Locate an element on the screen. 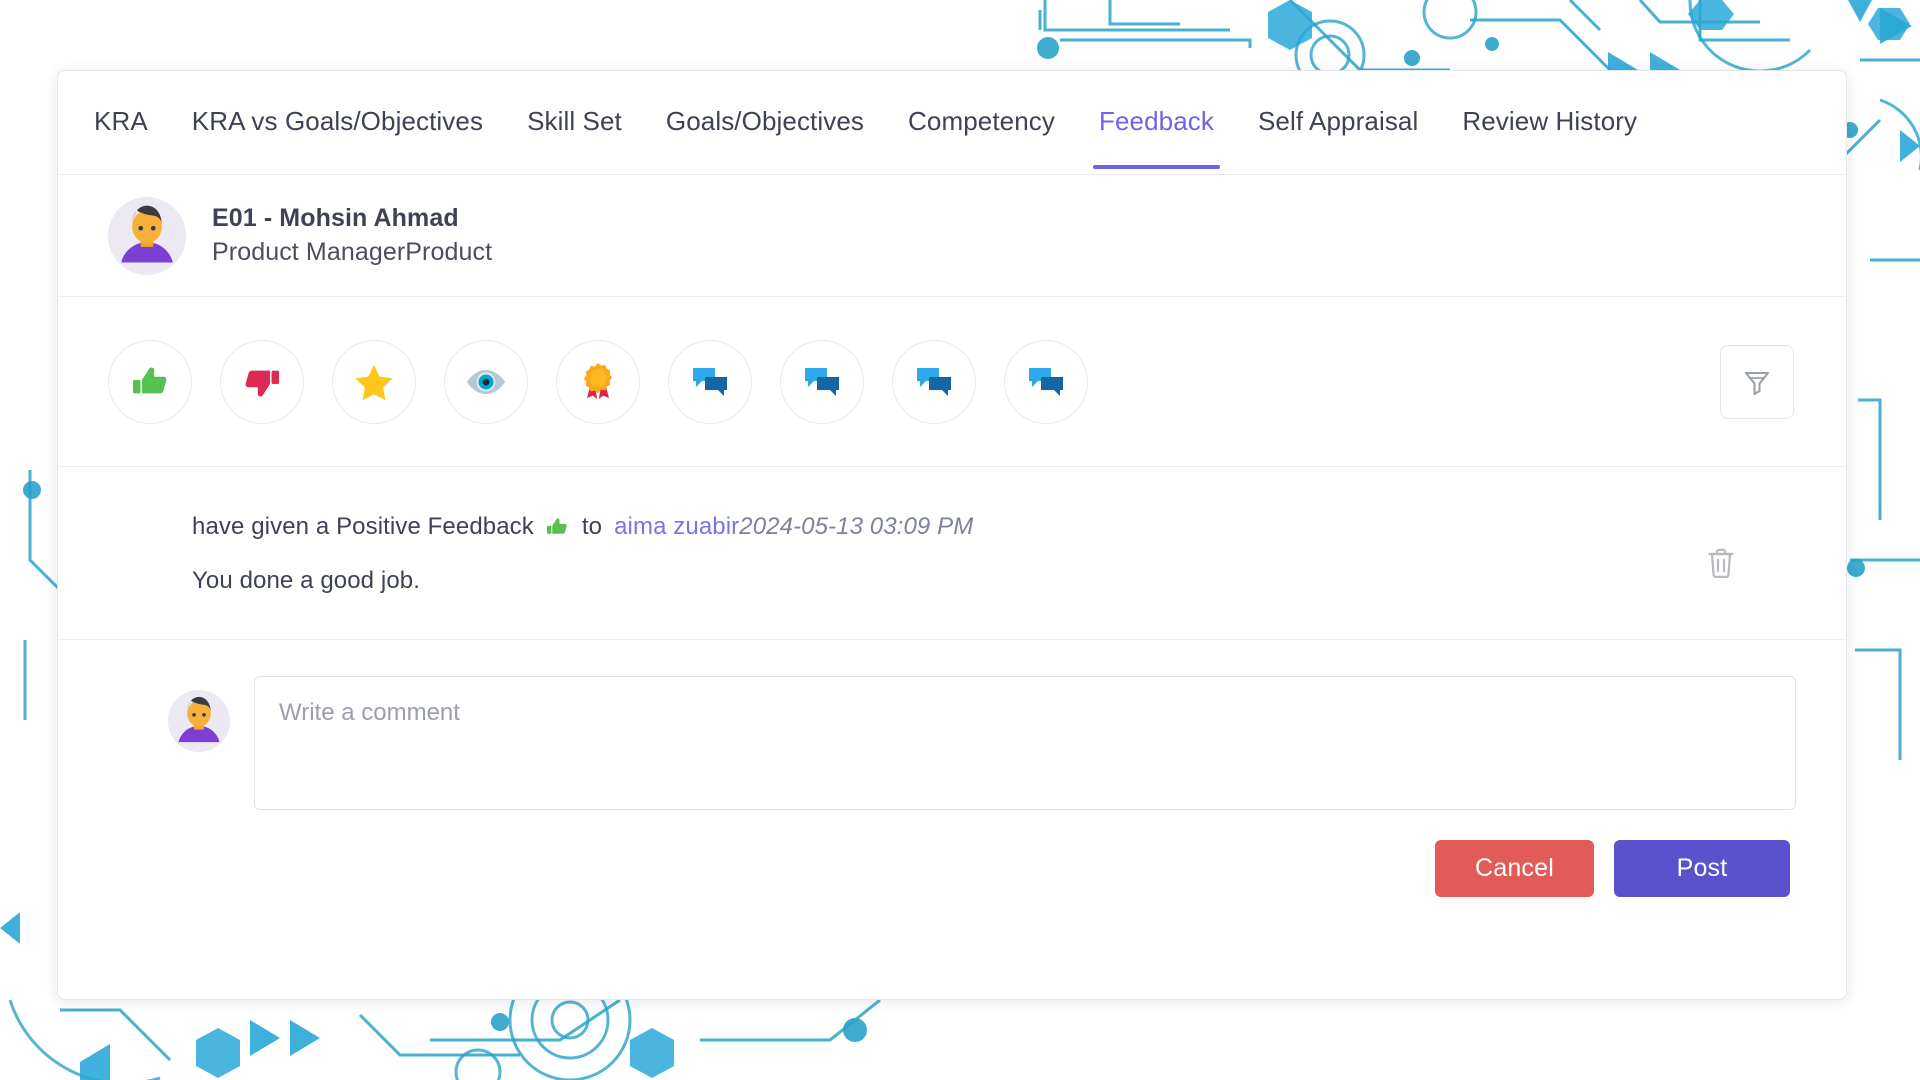 The width and height of the screenshot is (1920, 1080). feedback-comment-text: You done a good job. is located at coordinates (306, 580).